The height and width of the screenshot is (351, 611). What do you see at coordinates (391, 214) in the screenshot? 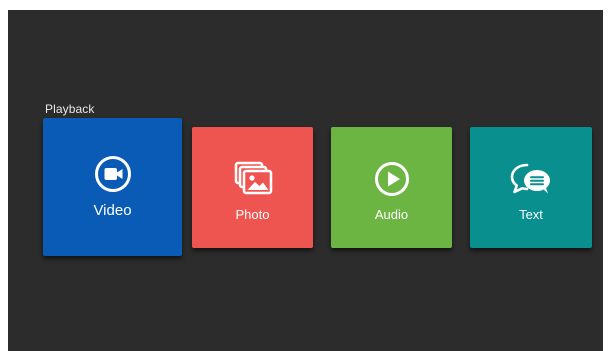
I see `tile-audio-label: Audio` at bounding box center [391, 214].